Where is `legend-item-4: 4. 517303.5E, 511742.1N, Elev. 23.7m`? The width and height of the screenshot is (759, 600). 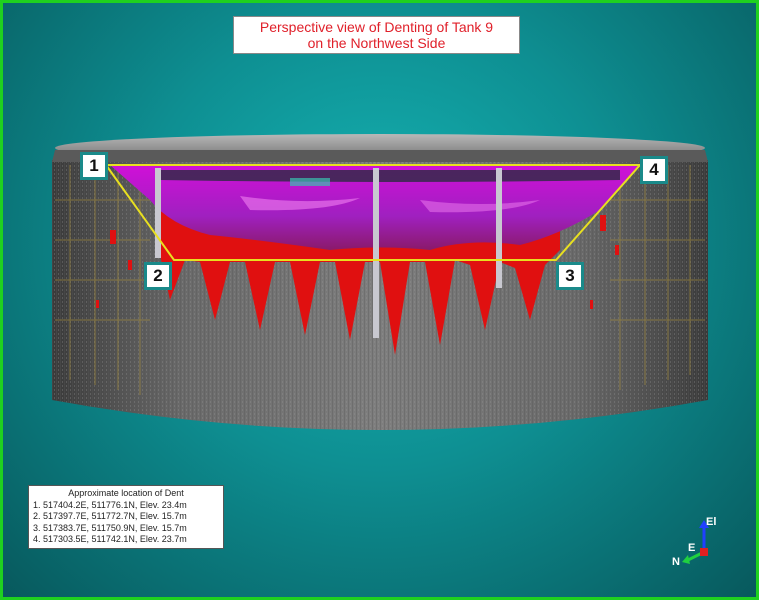 legend-item-4: 4. 517303.5E, 511742.1N, Elev. 23.7m is located at coordinates (110, 539).